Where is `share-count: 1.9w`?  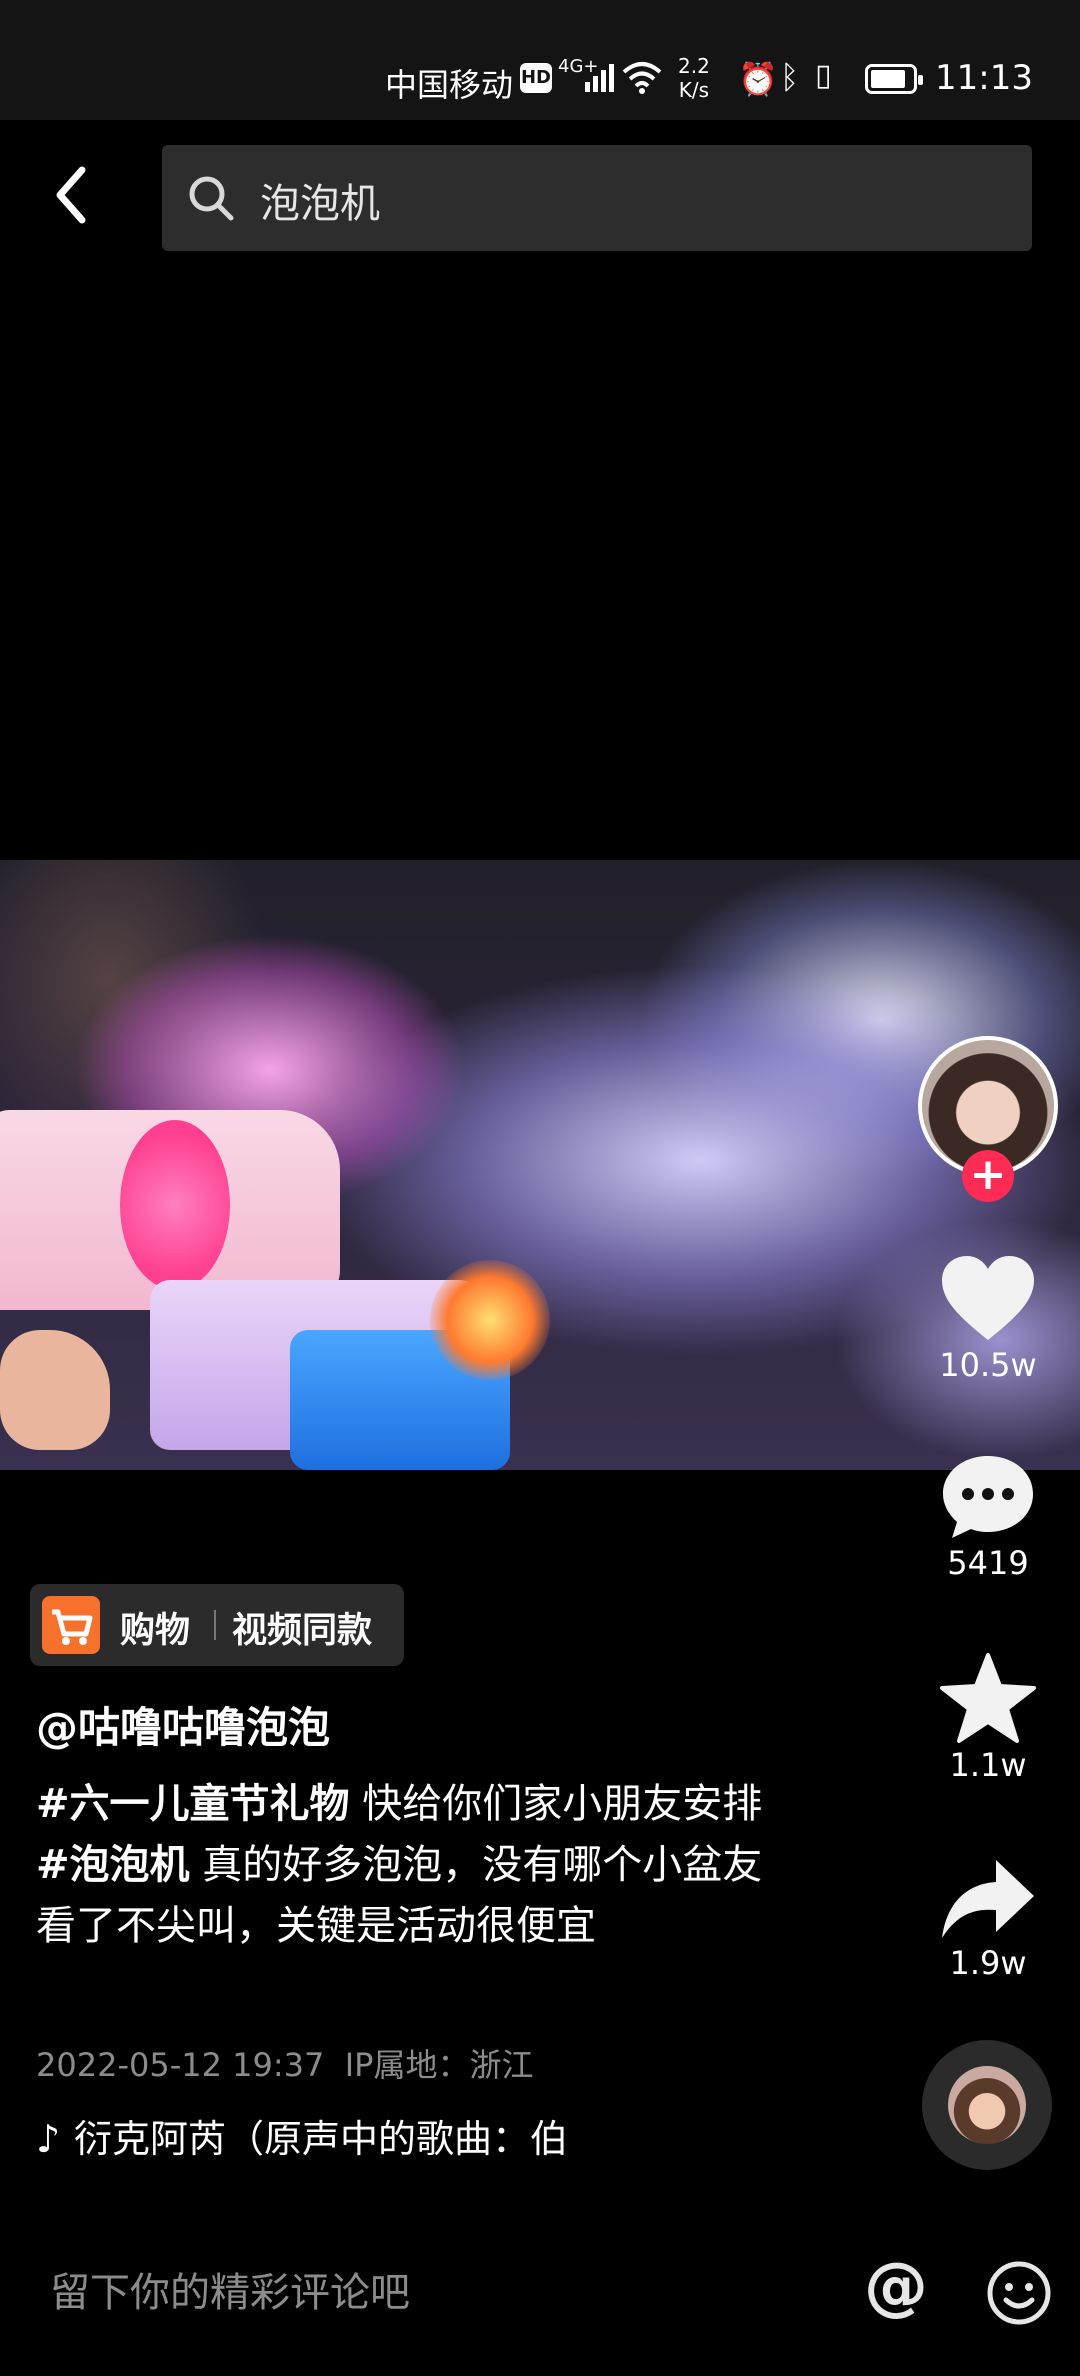
share-count: 1.9w is located at coordinates (988, 1963).